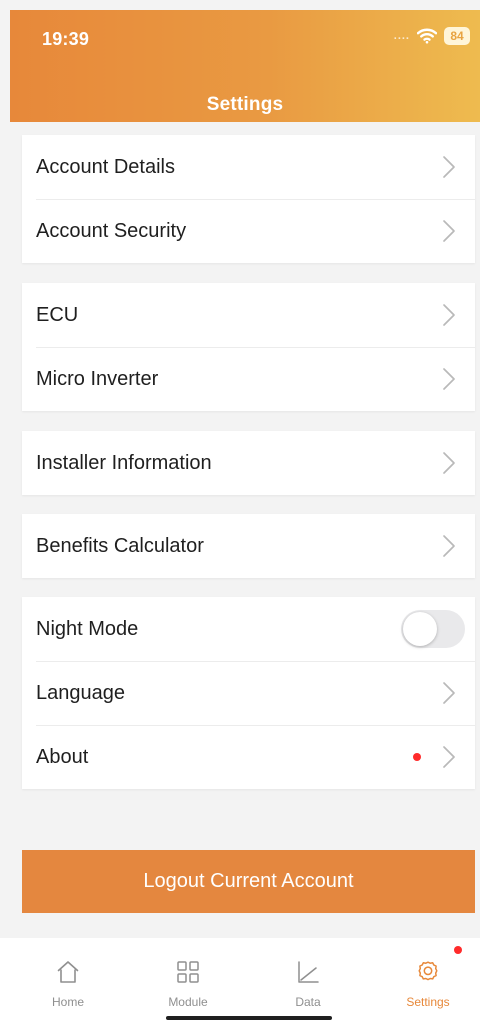 The height and width of the screenshot is (1030, 480). Describe the element at coordinates (248, 315) in the screenshot. I see `ecu-row: ECU` at that location.